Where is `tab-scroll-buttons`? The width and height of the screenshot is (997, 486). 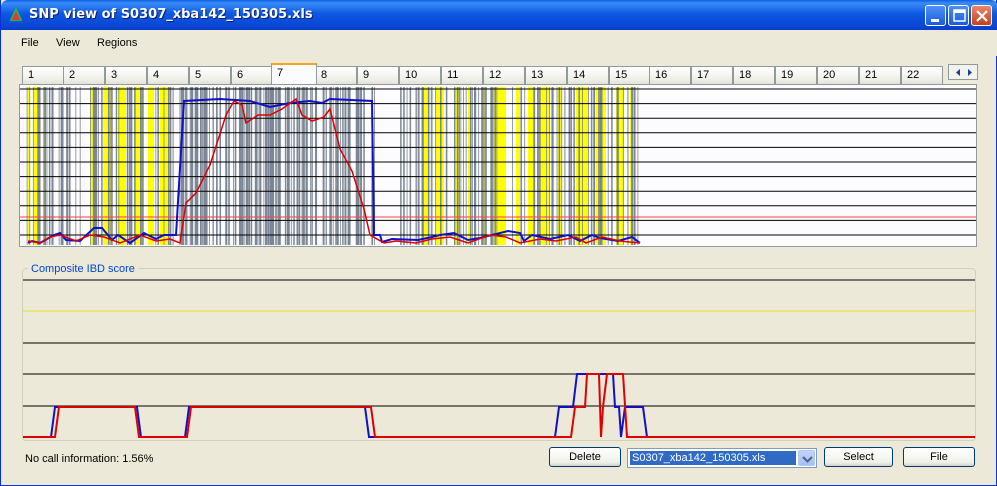
tab-scroll-buttons is located at coordinates (963, 72).